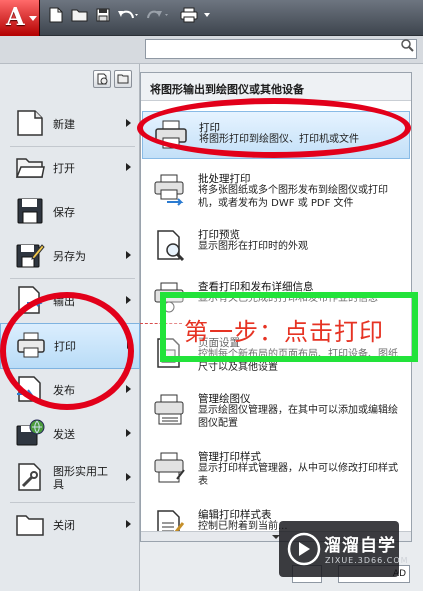 The image size is (423, 591). Describe the element at coordinates (293, 197) in the screenshot. I see `submenu-item-description: 将多张图纸或多个图形发布到绘图仪或打印机，或者发布为 DWF 或 PDF 文件` at that location.